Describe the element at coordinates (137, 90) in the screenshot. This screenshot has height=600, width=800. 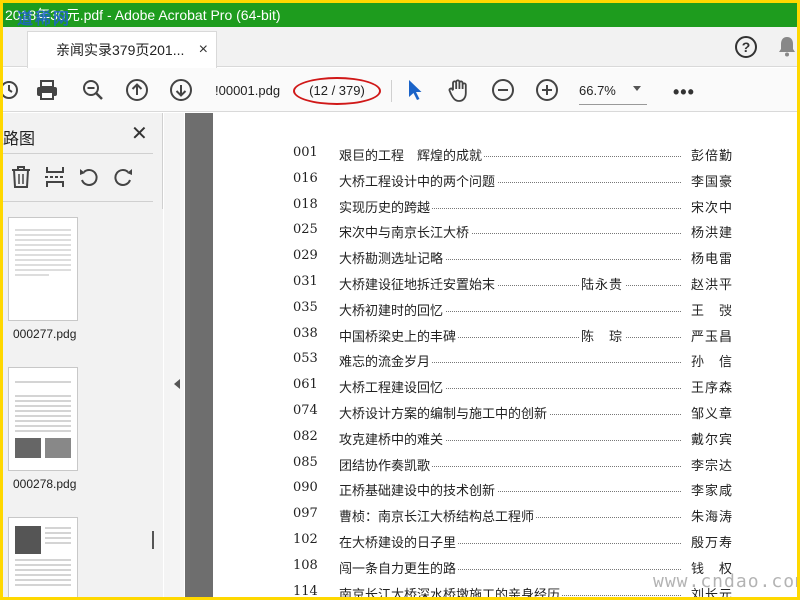
I see `previous-page-icon` at that location.